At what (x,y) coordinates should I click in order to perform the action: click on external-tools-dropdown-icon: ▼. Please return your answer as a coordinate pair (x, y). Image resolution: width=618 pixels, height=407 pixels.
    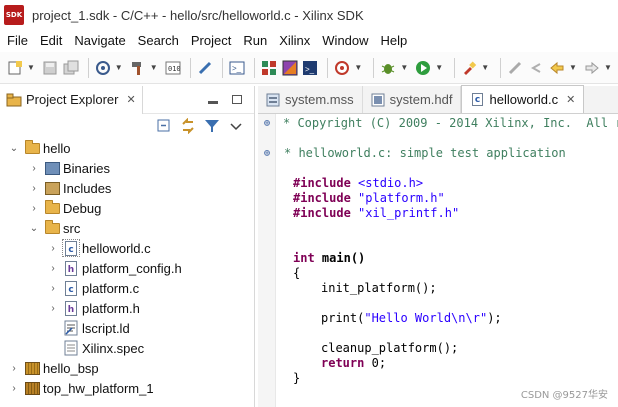
    Looking at the image, I should click on (485, 67).